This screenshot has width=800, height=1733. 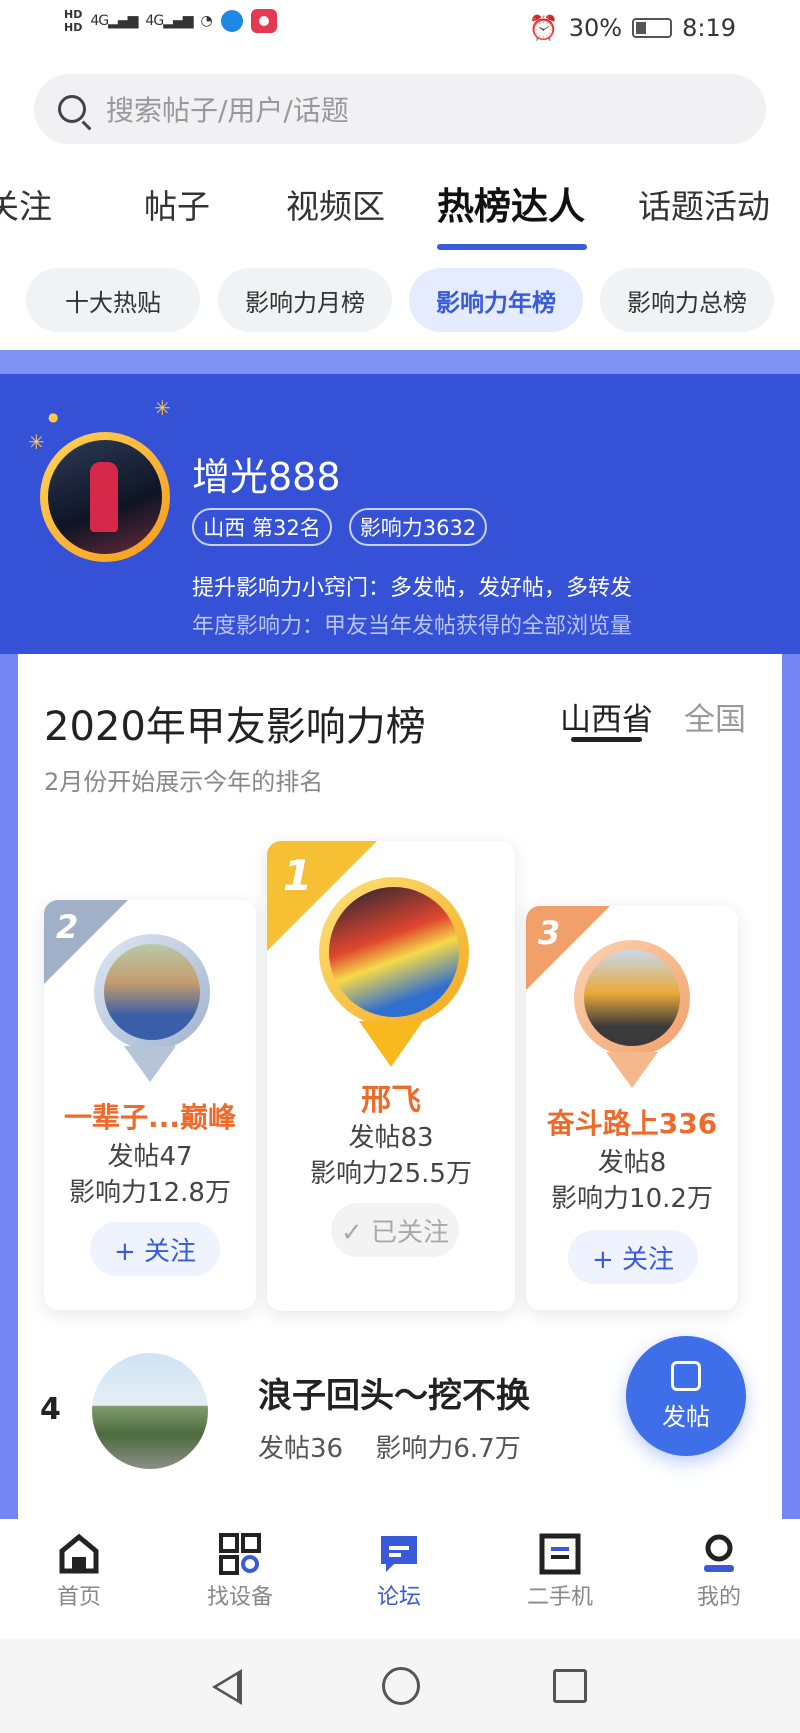 I want to click on sparkle-icon: ●, so click(x=53, y=417).